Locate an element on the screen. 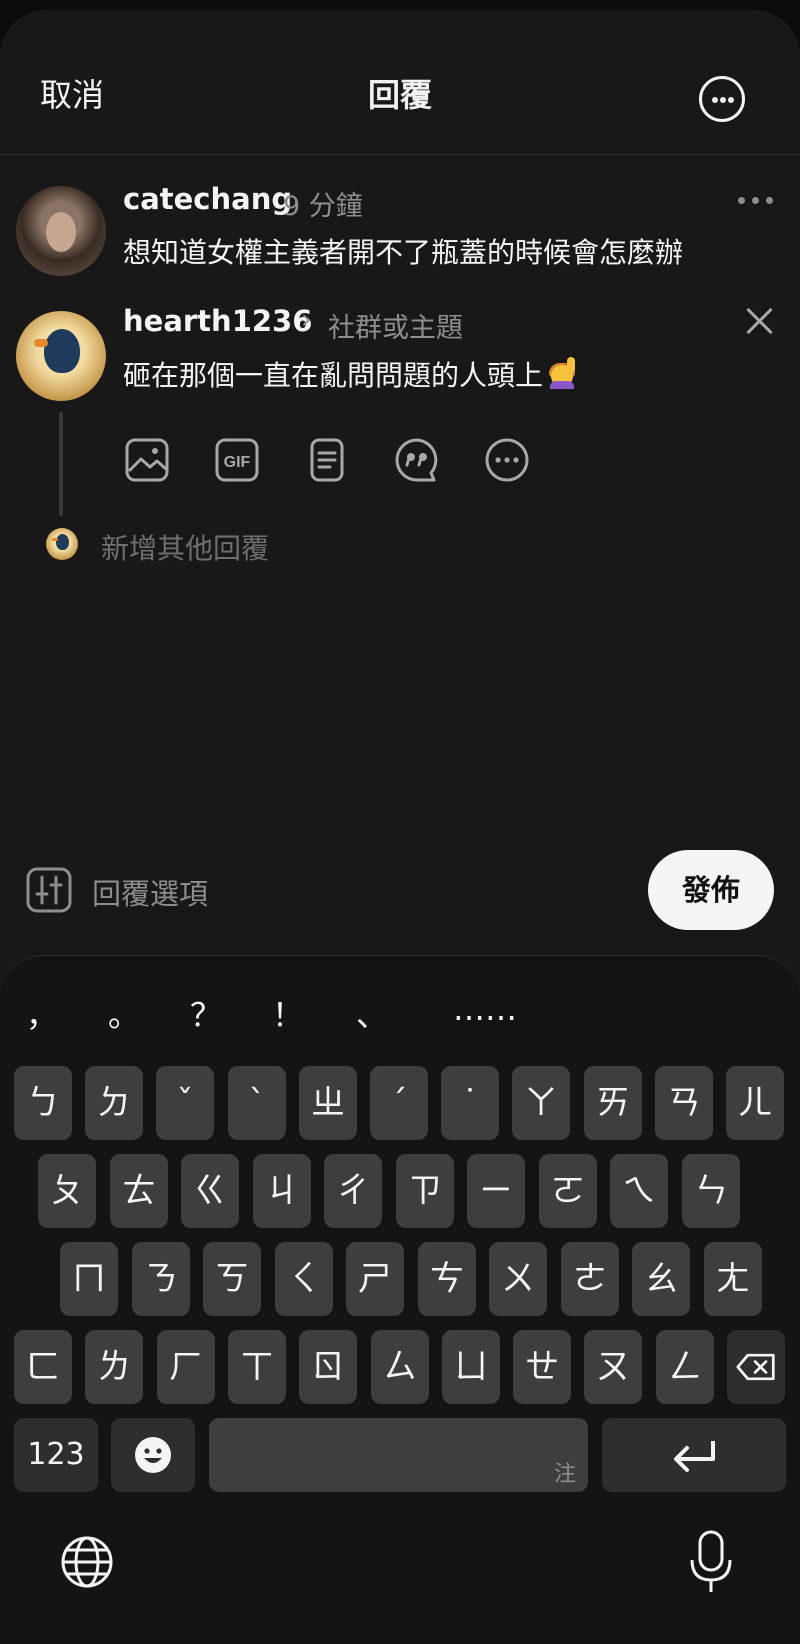 Image resolution: width=800 pixels, height=1644 pixels. keyboard-key: ㄗ is located at coordinates (425, 1191).